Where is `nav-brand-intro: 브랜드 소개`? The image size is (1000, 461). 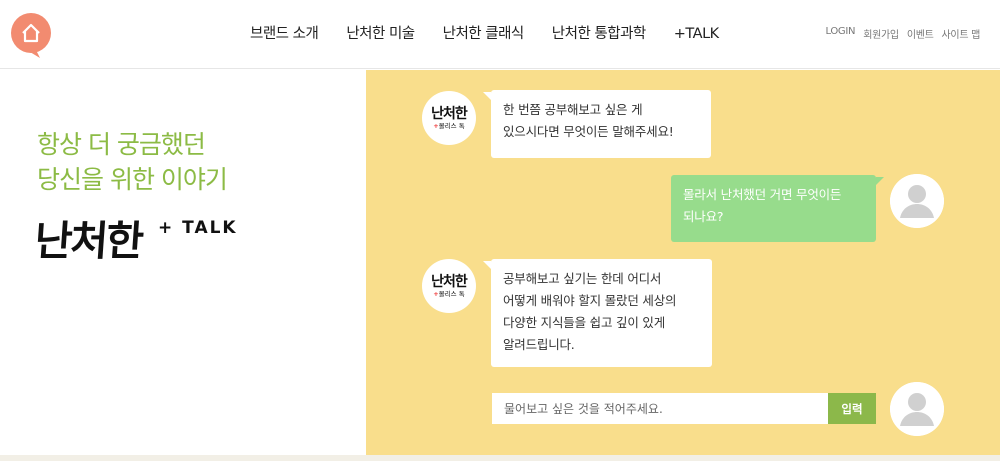 nav-brand-intro: 브랜드 소개 is located at coordinates (284, 35).